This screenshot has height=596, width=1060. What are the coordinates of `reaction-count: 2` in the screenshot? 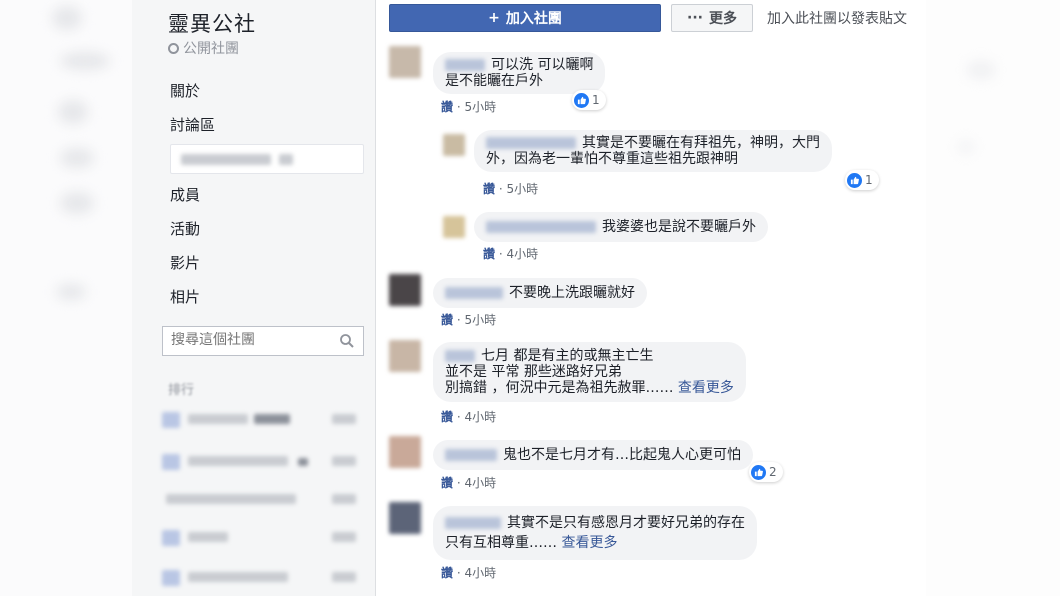 It's located at (766, 472).